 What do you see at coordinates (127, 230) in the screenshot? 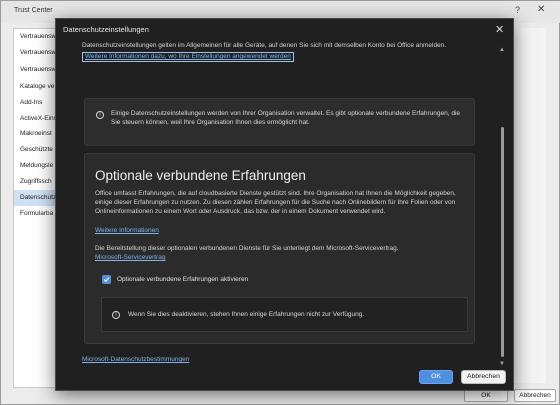
I see `more-info-link: Weitere Informationen` at bounding box center [127, 230].